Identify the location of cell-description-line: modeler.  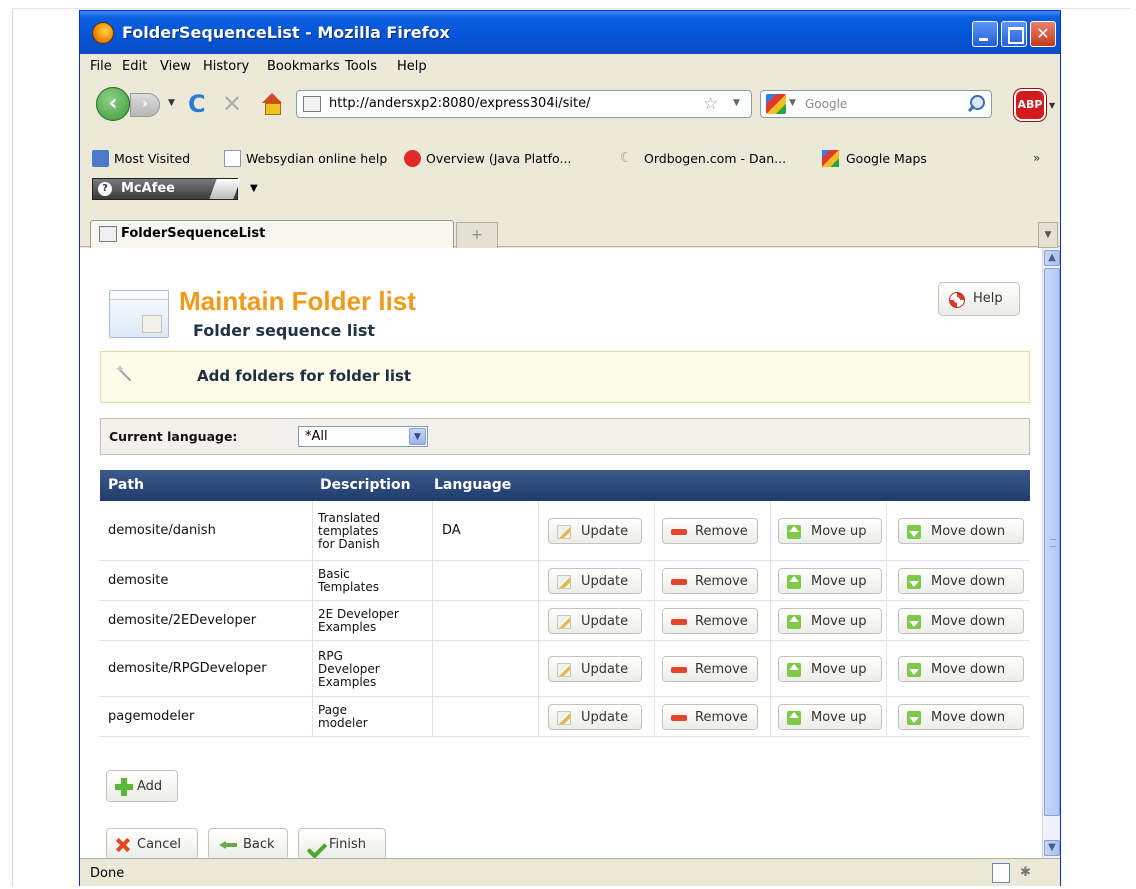
(343, 723).